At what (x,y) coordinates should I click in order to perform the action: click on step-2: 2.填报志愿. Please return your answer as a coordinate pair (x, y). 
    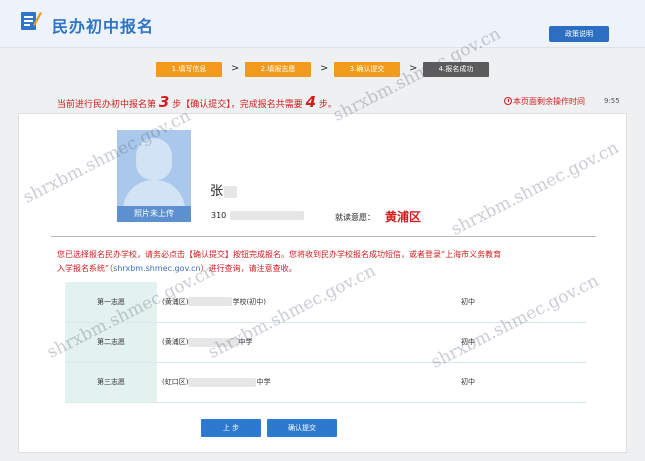
    Looking at the image, I should click on (278, 69).